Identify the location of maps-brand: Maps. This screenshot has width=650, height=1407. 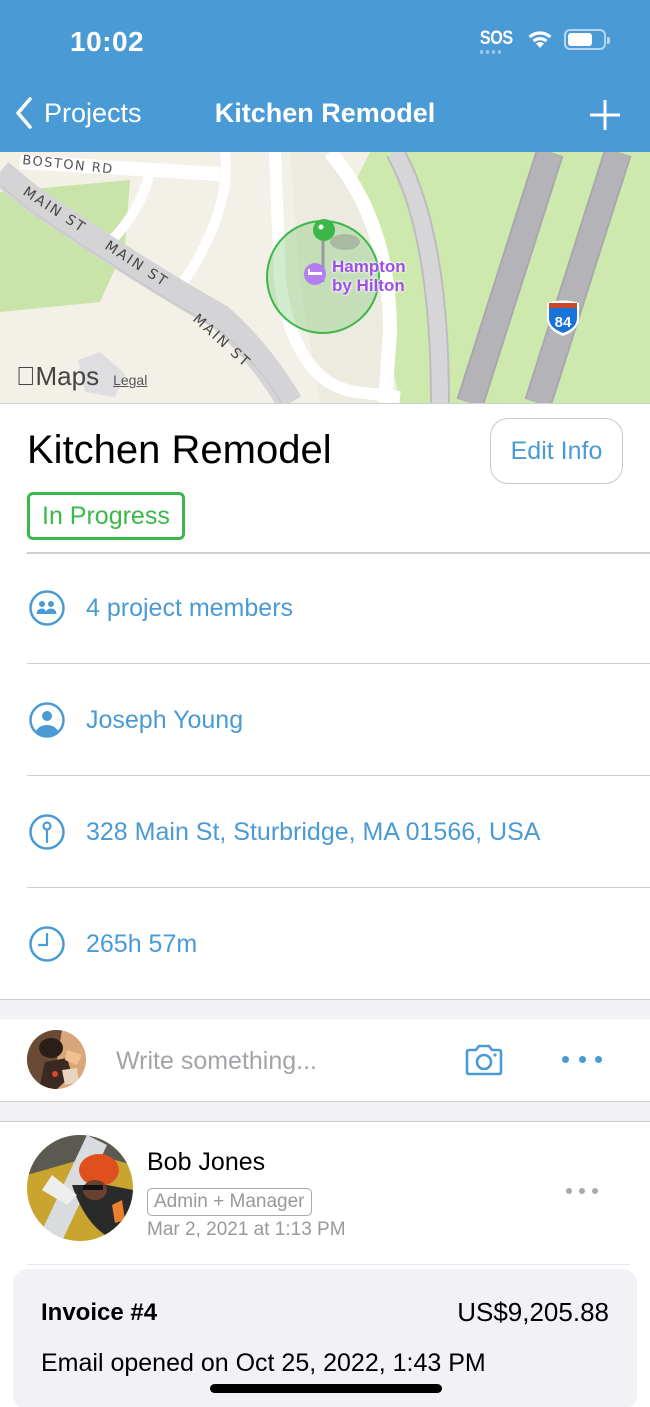
(57, 376).